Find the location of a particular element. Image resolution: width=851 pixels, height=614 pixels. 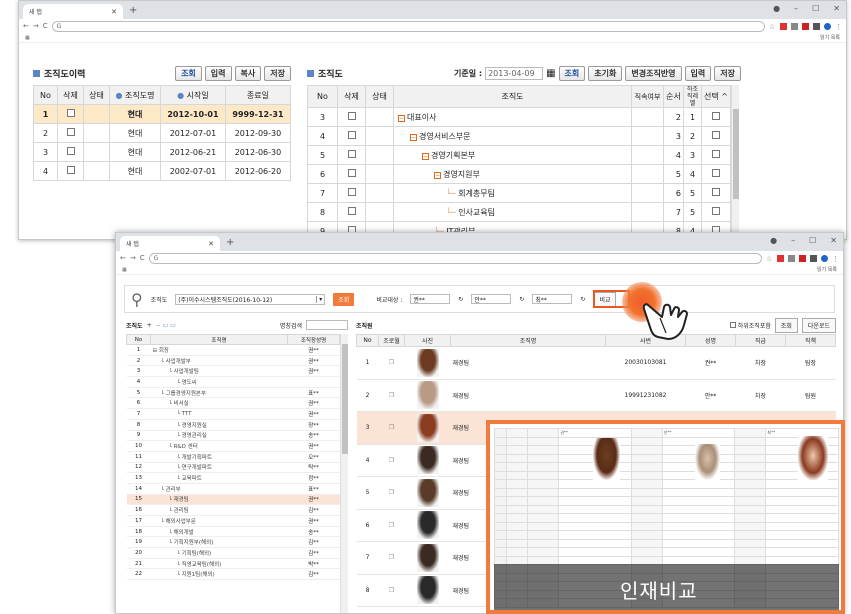

table-row: 1 ❐ 재경팀 20030103081 권** 차장 팀장 is located at coordinates (596, 363).